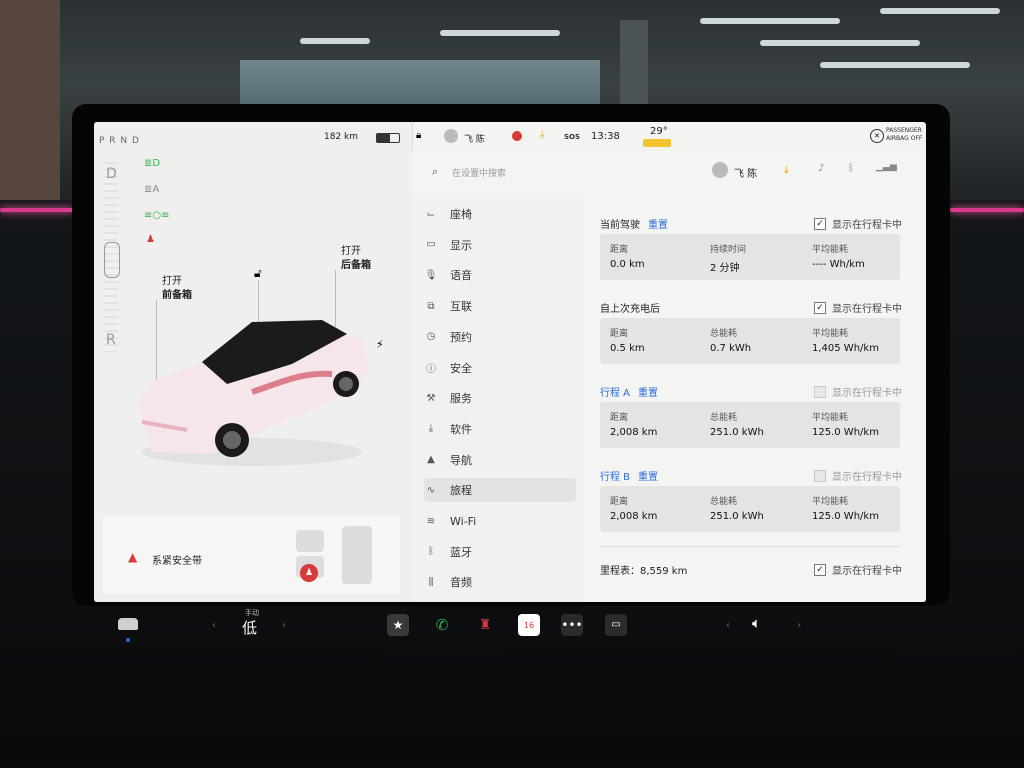 The width and height of the screenshot is (1024, 768). What do you see at coordinates (572, 137) in the screenshot?
I see `sos-icon: SOS` at bounding box center [572, 137].